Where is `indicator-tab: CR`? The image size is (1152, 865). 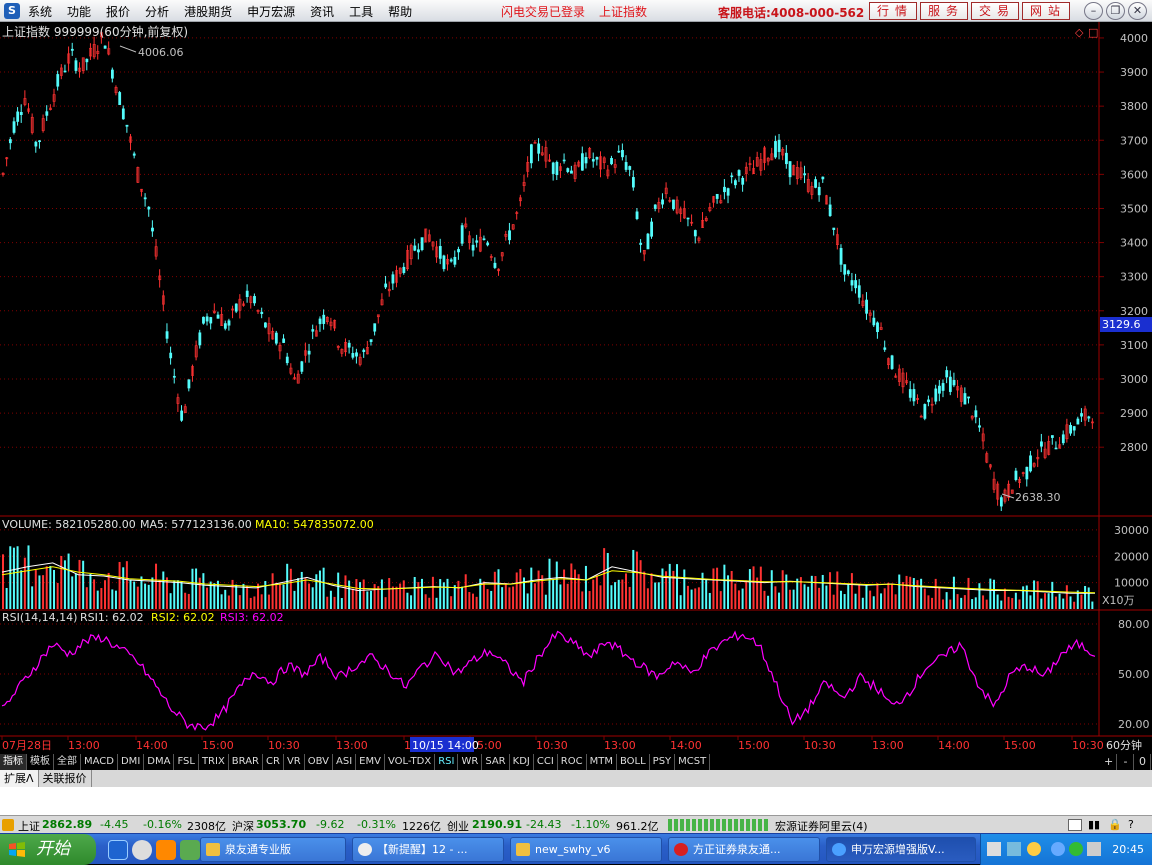 indicator-tab: CR is located at coordinates (273, 762).